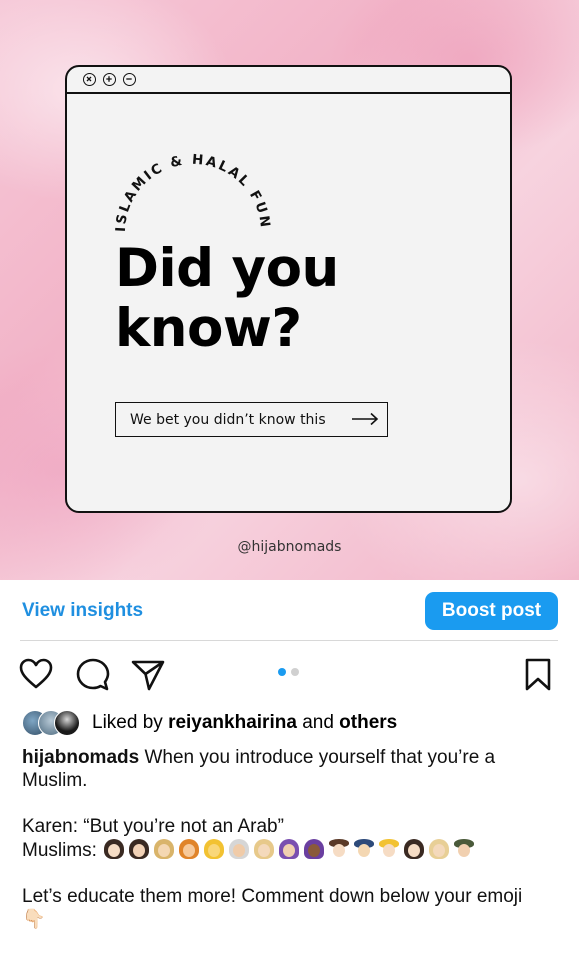 This screenshot has width=579, height=960. I want to click on caption-line-2: Karen: “But you’re not an Arab”, so click(153, 826).